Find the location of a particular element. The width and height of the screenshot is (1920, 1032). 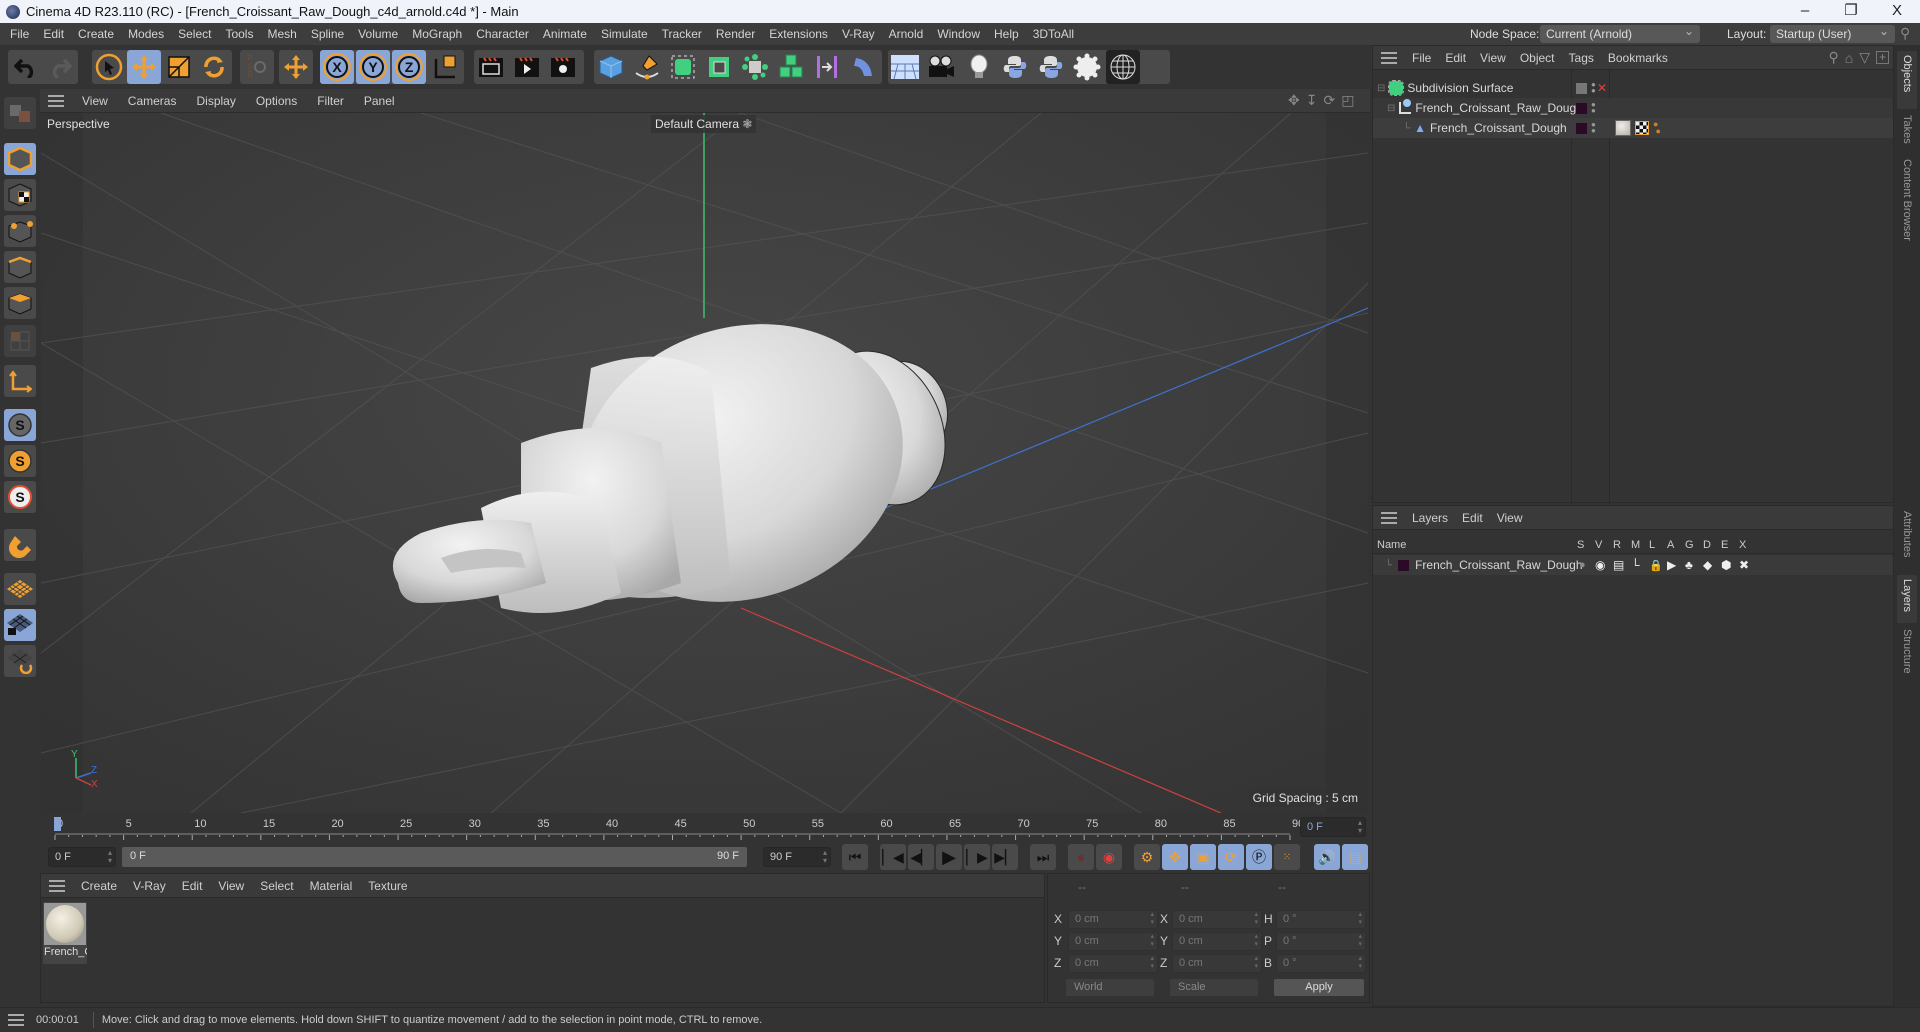

material-menu-select: Select is located at coordinates (276, 886).